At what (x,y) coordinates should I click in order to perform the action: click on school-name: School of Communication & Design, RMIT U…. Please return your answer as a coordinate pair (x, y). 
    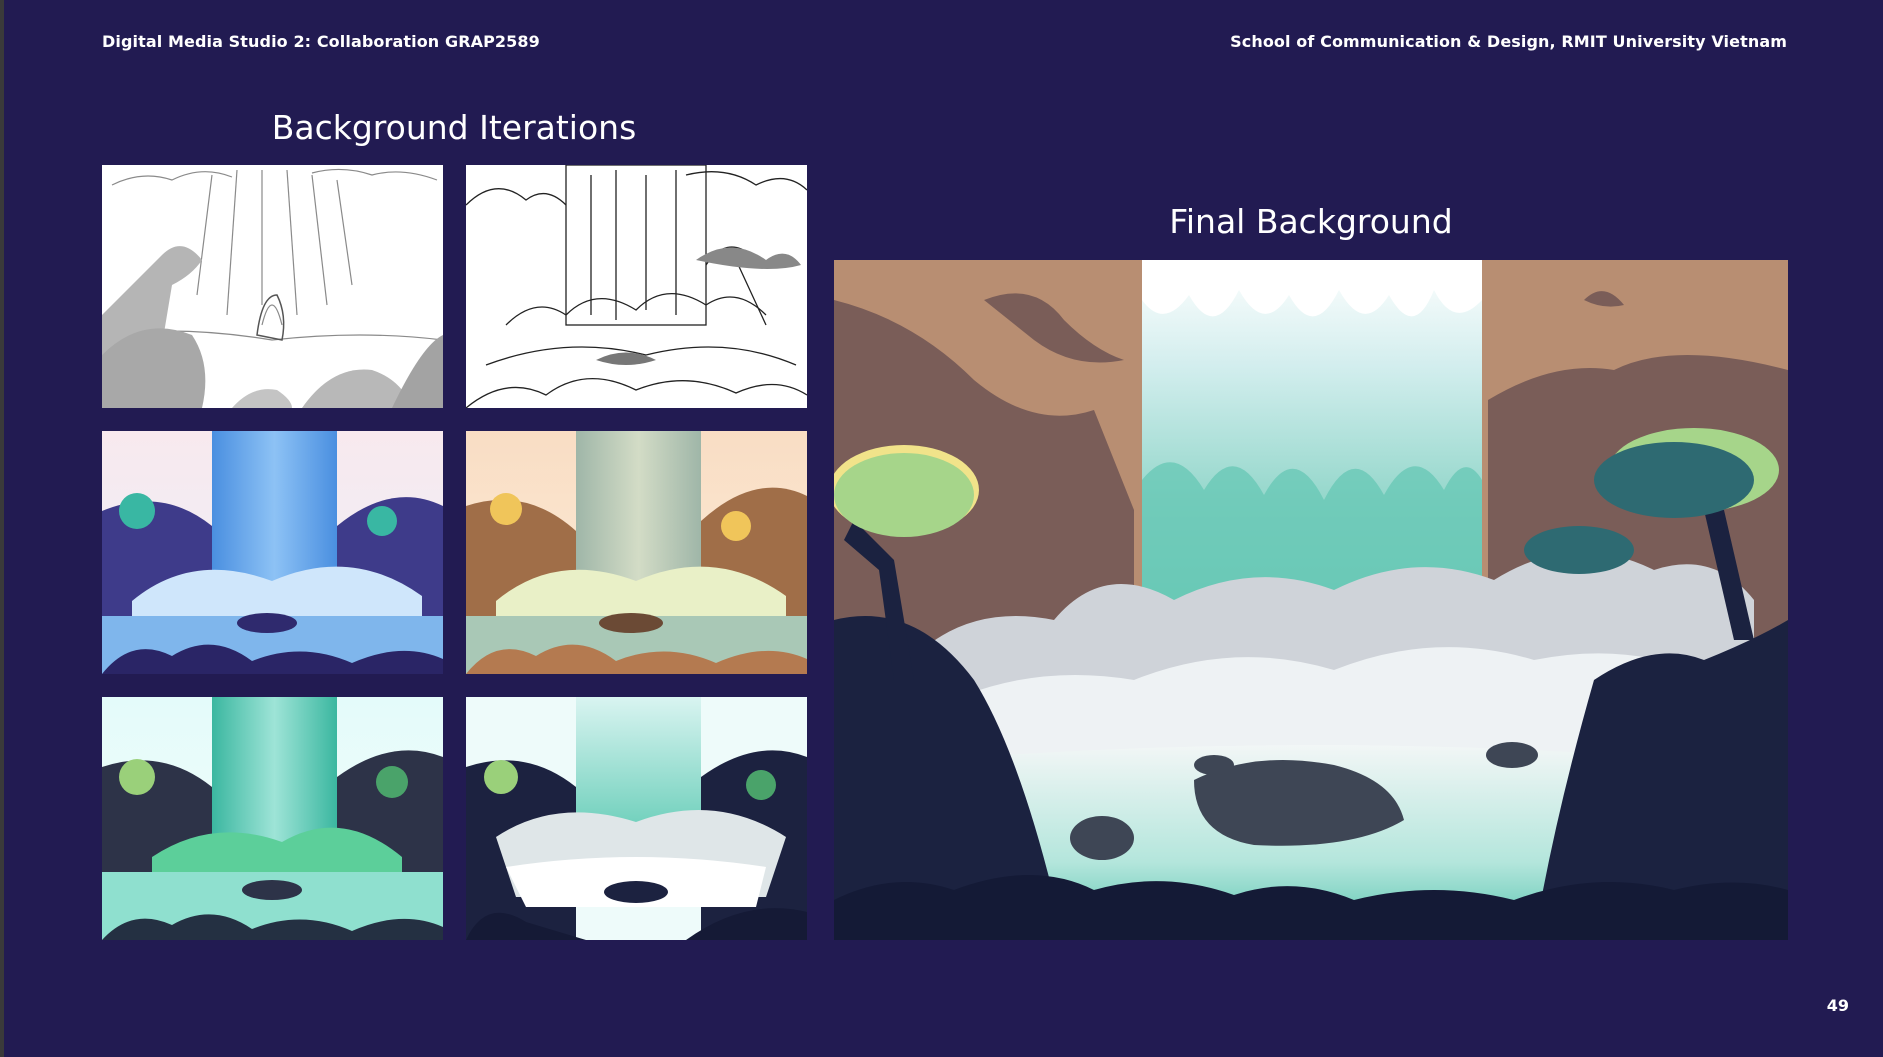
    Looking at the image, I should click on (1508, 41).